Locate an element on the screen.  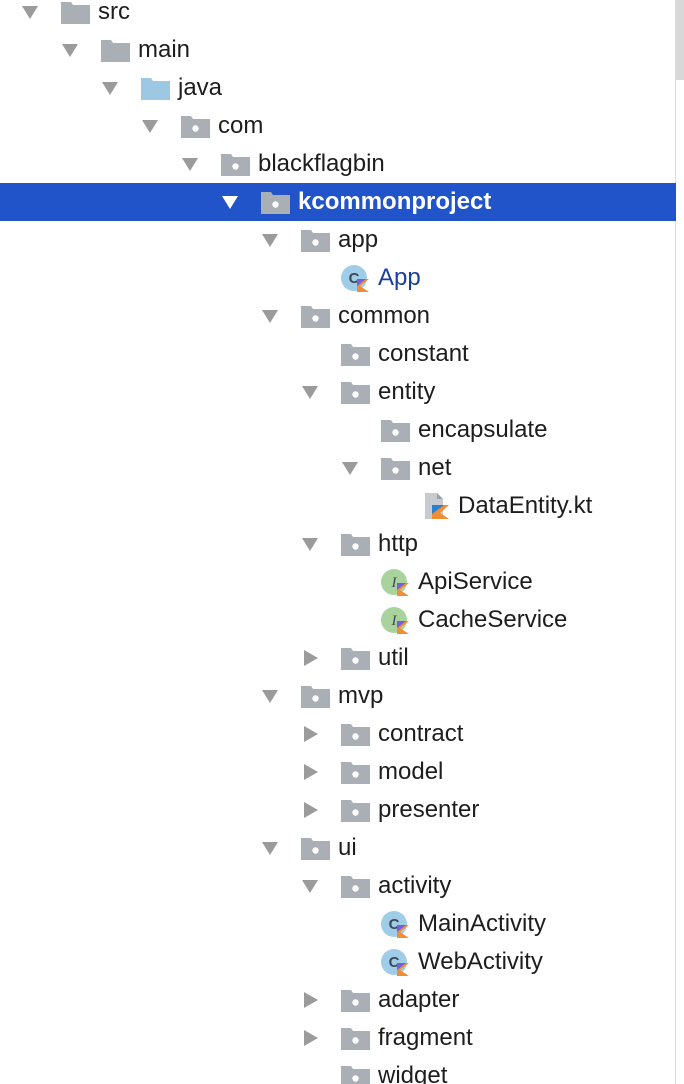
tree-node-java: java is located at coordinates (338, 88).